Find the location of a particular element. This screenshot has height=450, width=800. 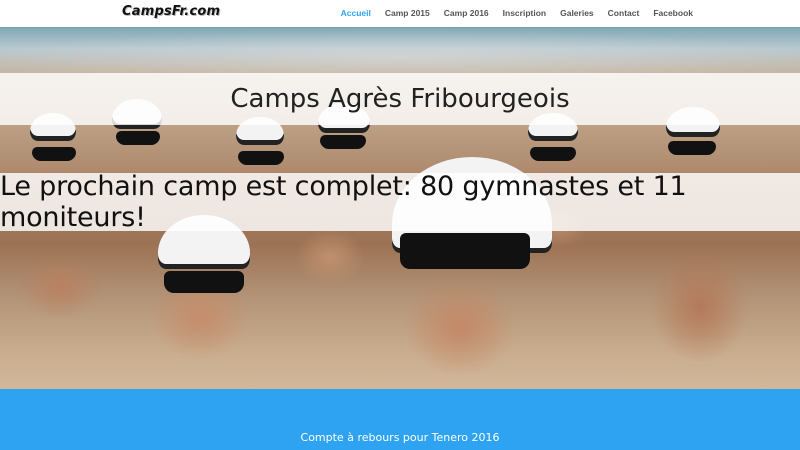

nav-item-inscription: Inscription is located at coordinates (524, 13).